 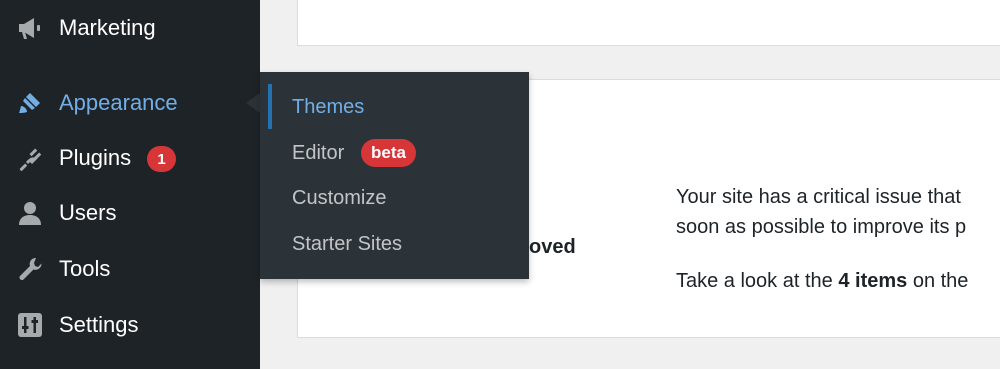 What do you see at coordinates (85, 268) in the screenshot?
I see `menu-label: Tools` at bounding box center [85, 268].